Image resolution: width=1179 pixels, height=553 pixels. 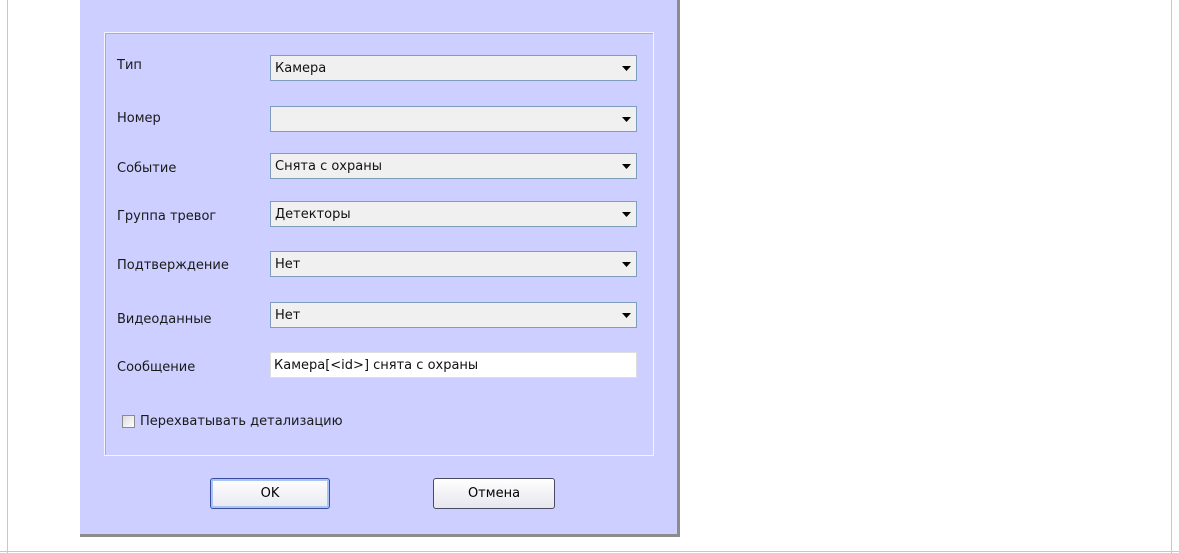 I want to click on number-label: Номер, so click(x=139, y=118).